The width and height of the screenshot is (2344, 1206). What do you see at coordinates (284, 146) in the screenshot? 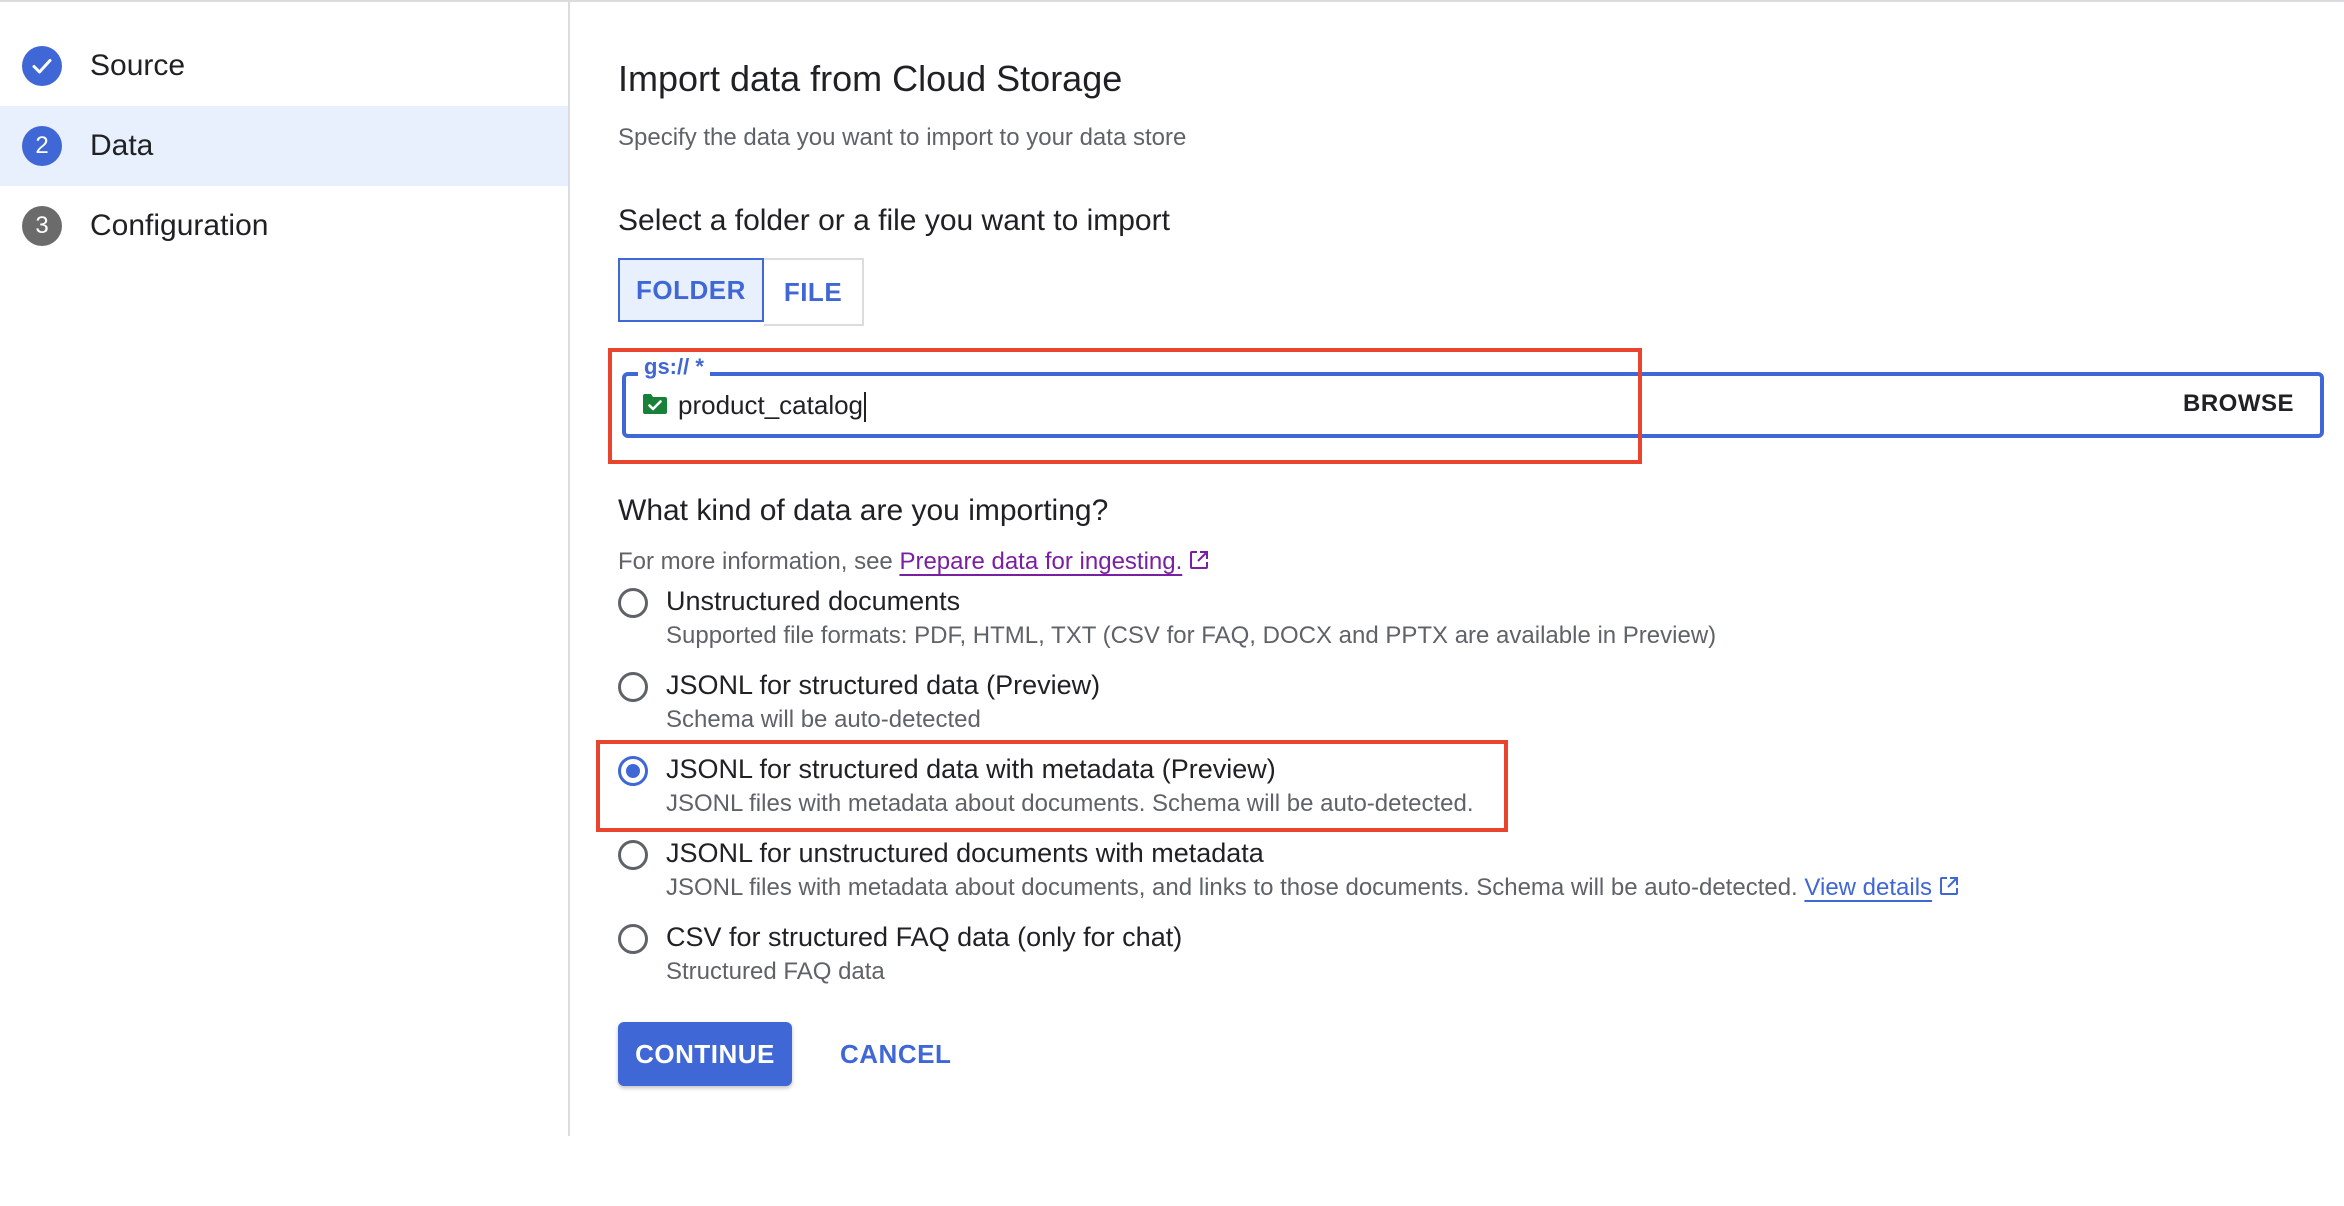
I see `step-data: 2 Data` at bounding box center [284, 146].